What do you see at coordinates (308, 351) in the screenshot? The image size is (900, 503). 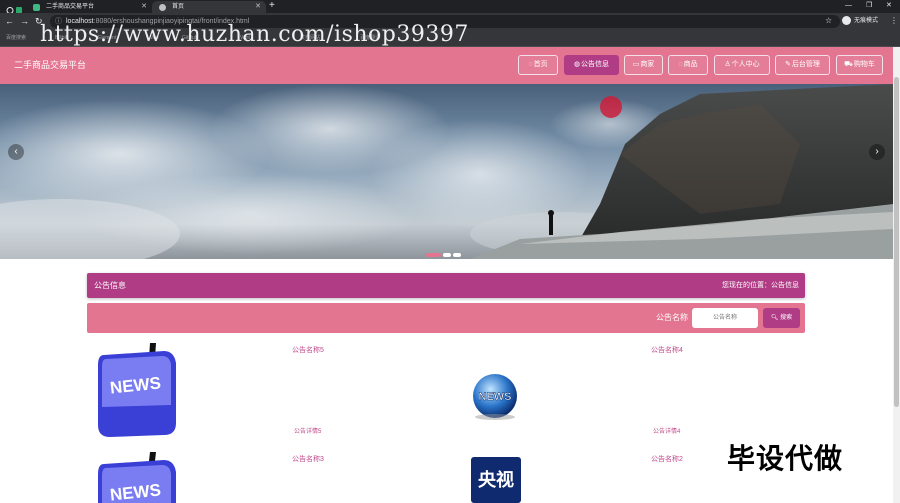 I see `notice-title: 公告名称5` at bounding box center [308, 351].